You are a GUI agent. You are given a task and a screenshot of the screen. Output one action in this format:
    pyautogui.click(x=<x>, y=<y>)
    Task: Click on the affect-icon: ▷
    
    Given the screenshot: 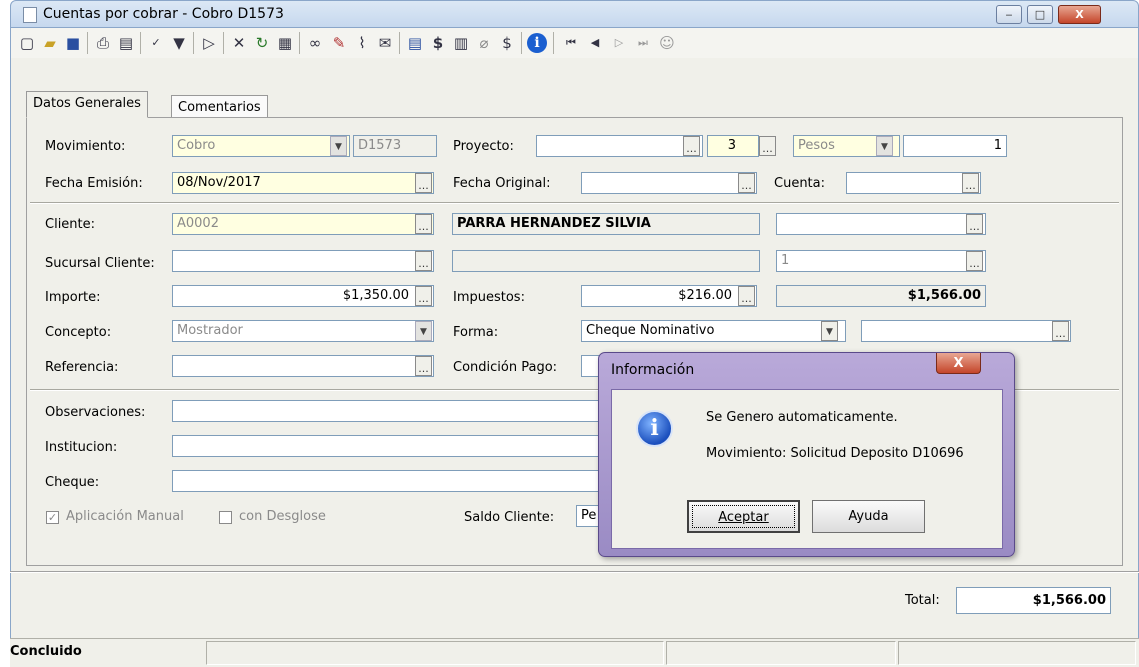 What is the action you would take?
    pyautogui.click(x=209, y=43)
    